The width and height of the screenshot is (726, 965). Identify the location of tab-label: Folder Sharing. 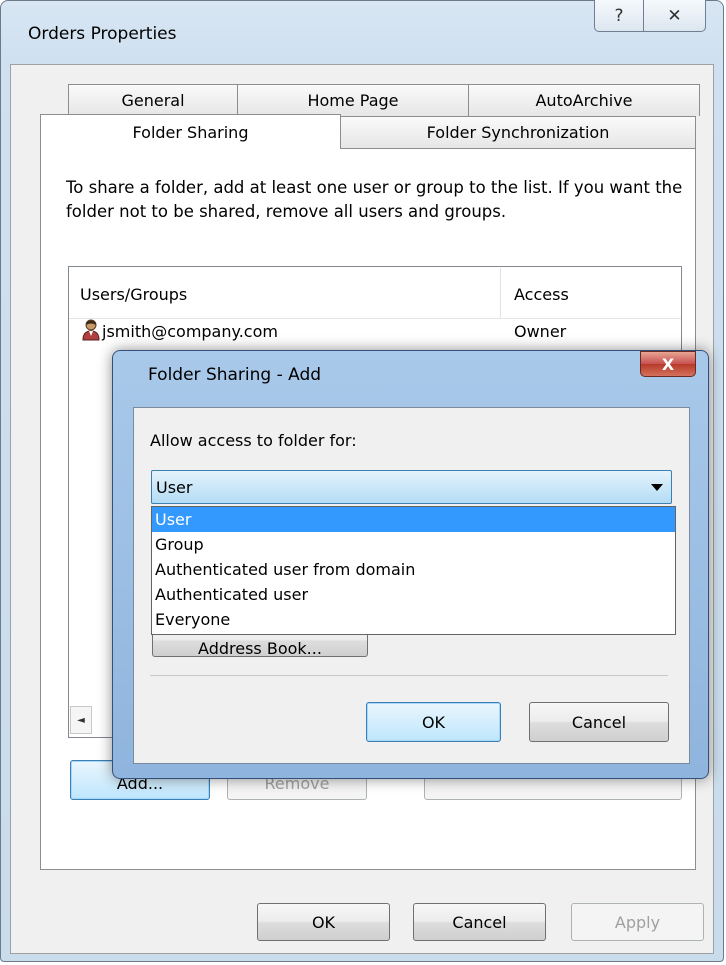
(190, 132).